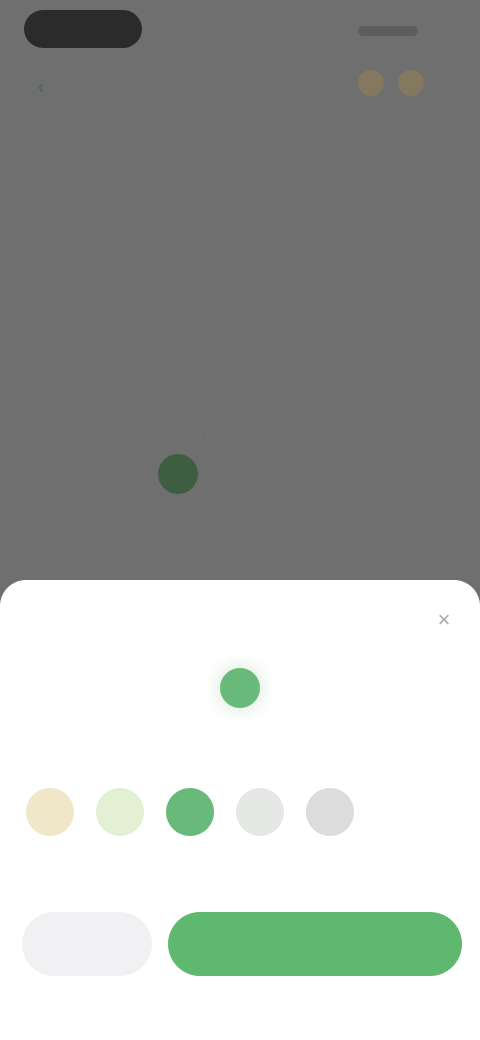 The width and height of the screenshot is (480, 1040). Describe the element at coordinates (83, 29) in the screenshot. I see `status-time-pill` at that location.